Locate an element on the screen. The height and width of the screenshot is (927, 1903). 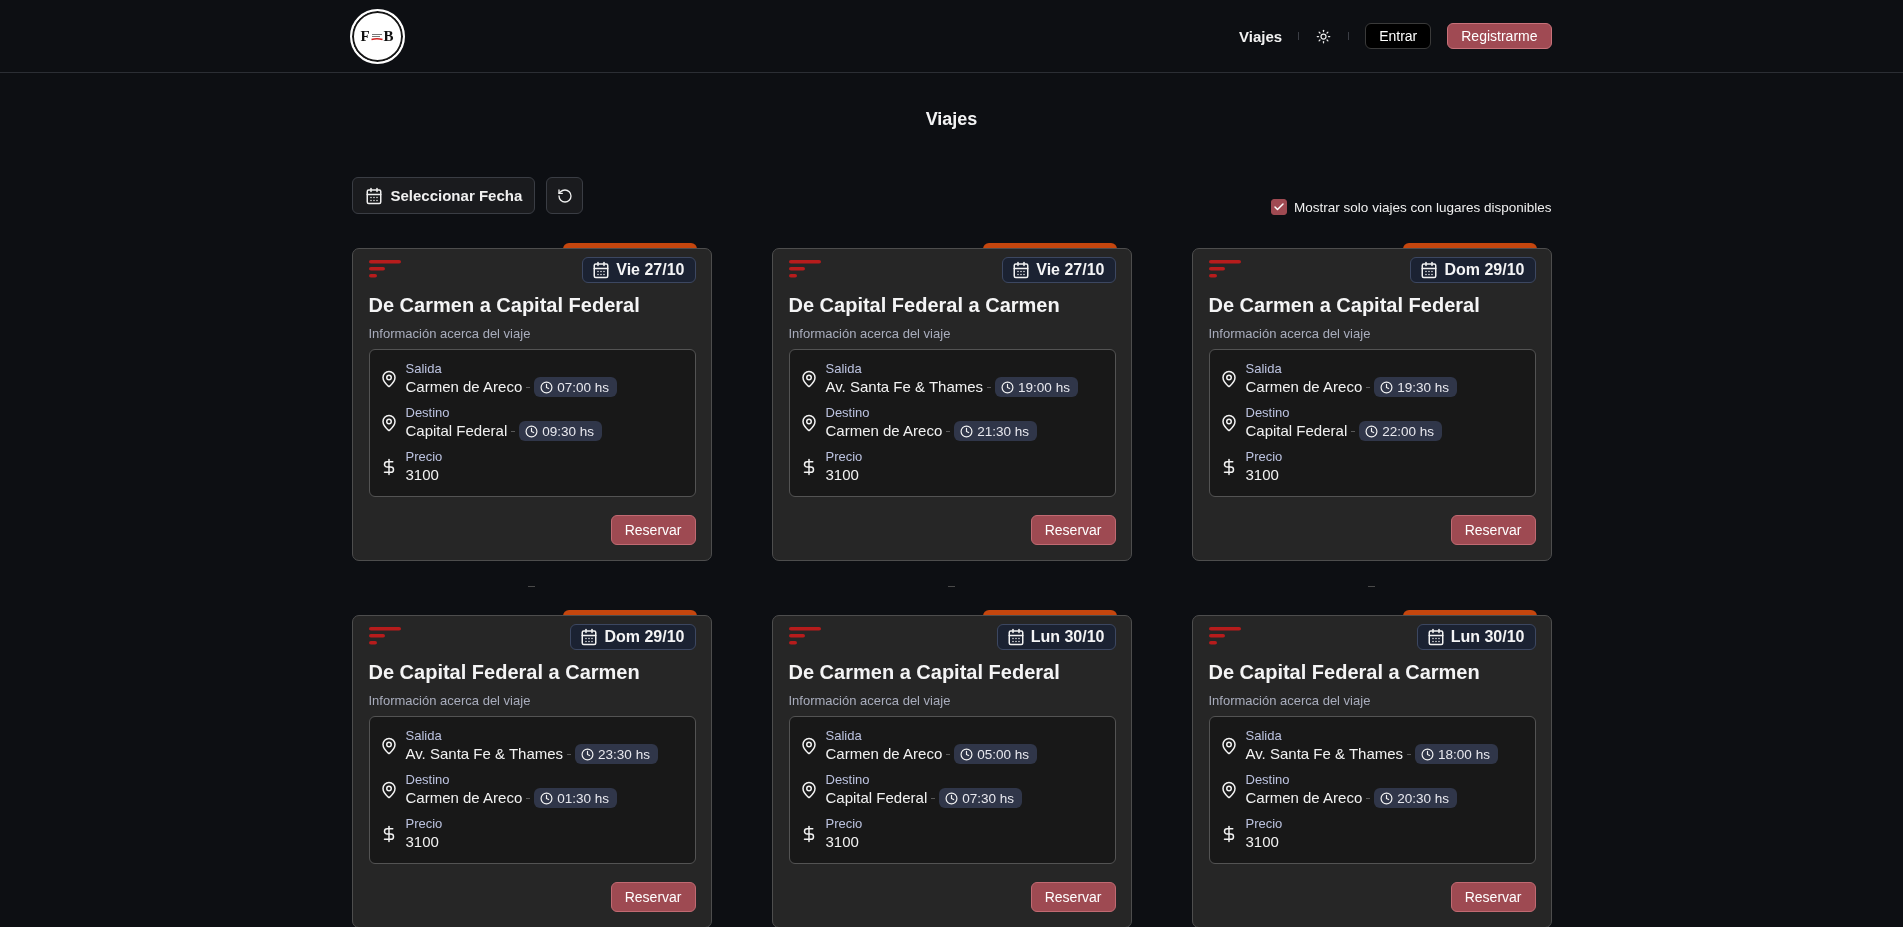
time-text: 01:30 hs is located at coordinates (583, 798).